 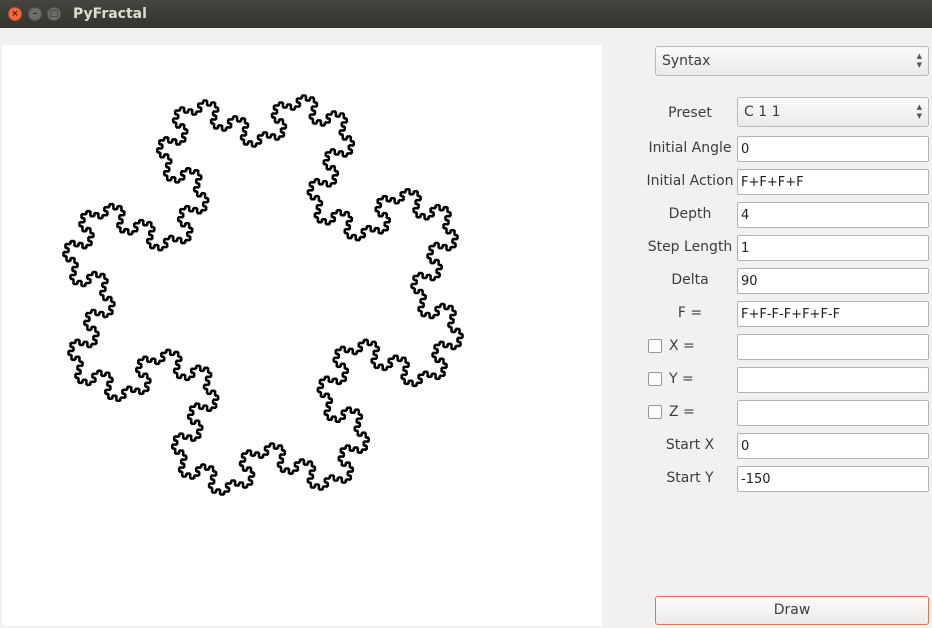 What do you see at coordinates (466, 14) in the screenshot?
I see `title-bar: × – □ PyFractal` at bounding box center [466, 14].